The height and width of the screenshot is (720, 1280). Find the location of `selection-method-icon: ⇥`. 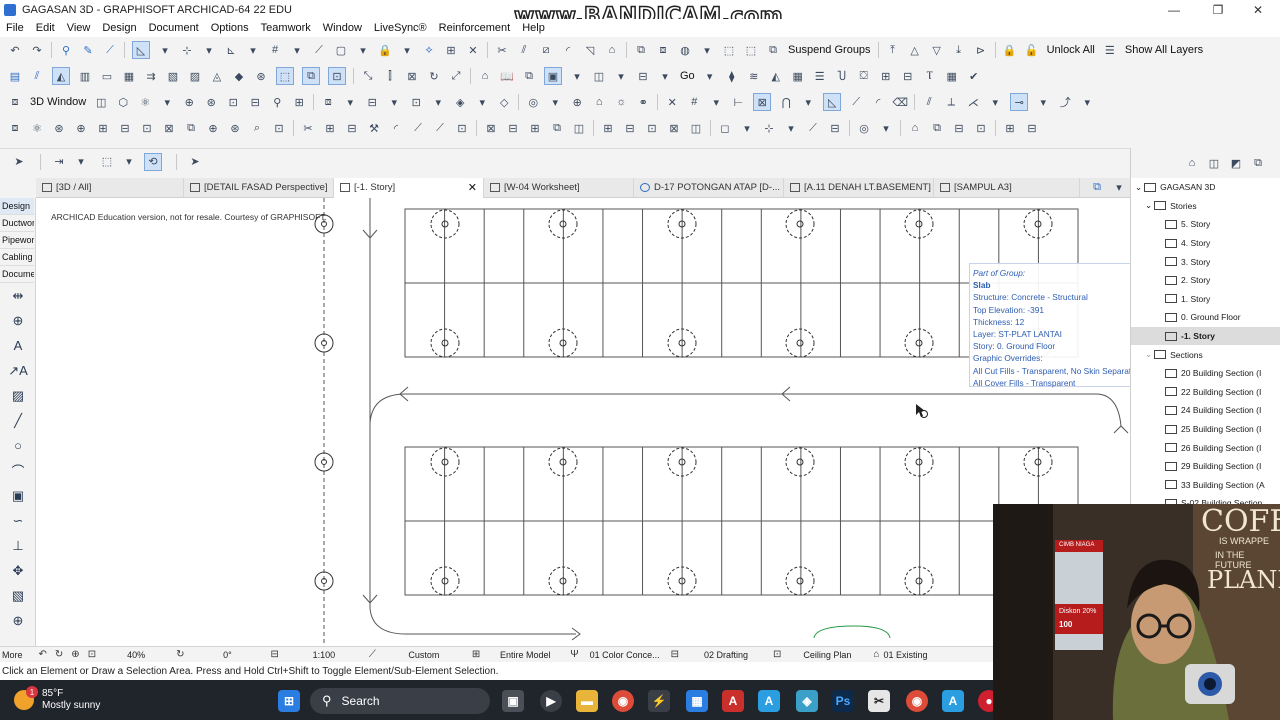

selection-method-icon: ⇥ is located at coordinates (59, 162).